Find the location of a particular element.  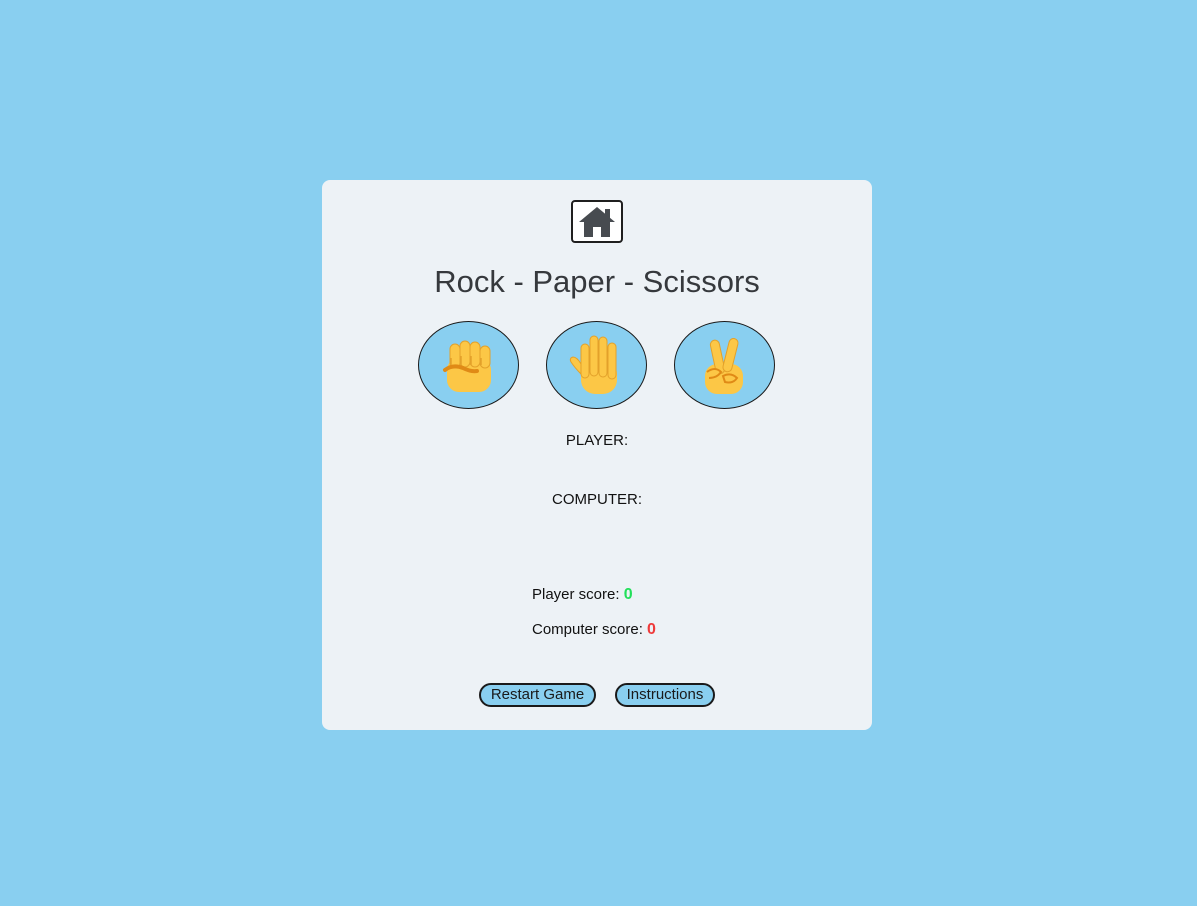

computer-score: Computer score: 0 is located at coordinates (594, 630).